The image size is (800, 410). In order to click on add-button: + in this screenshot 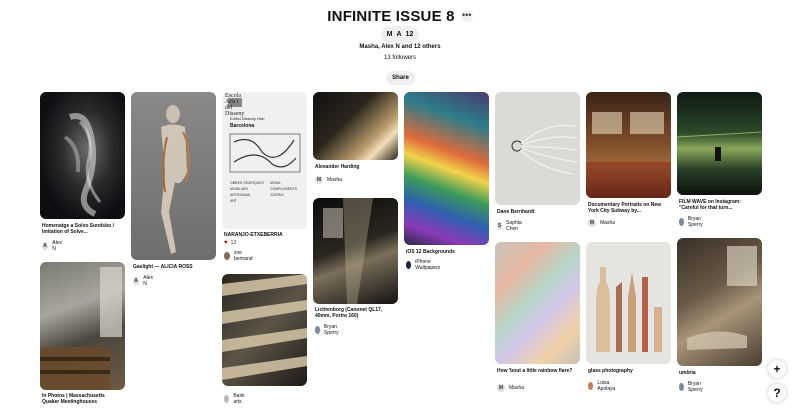, I will do `click(777, 369)`.